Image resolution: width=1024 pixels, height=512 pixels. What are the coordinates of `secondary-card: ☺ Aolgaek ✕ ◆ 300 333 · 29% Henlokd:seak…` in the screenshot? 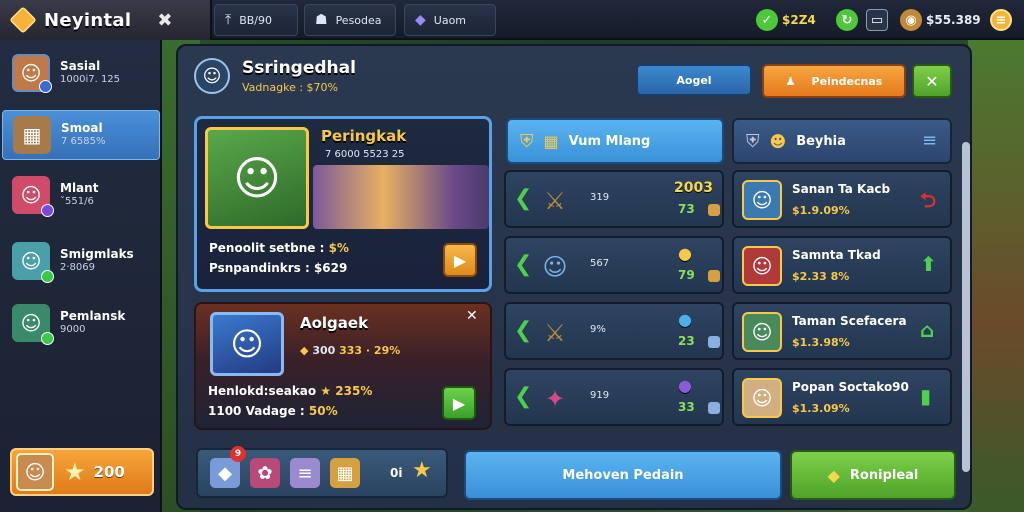 It's located at (343, 366).